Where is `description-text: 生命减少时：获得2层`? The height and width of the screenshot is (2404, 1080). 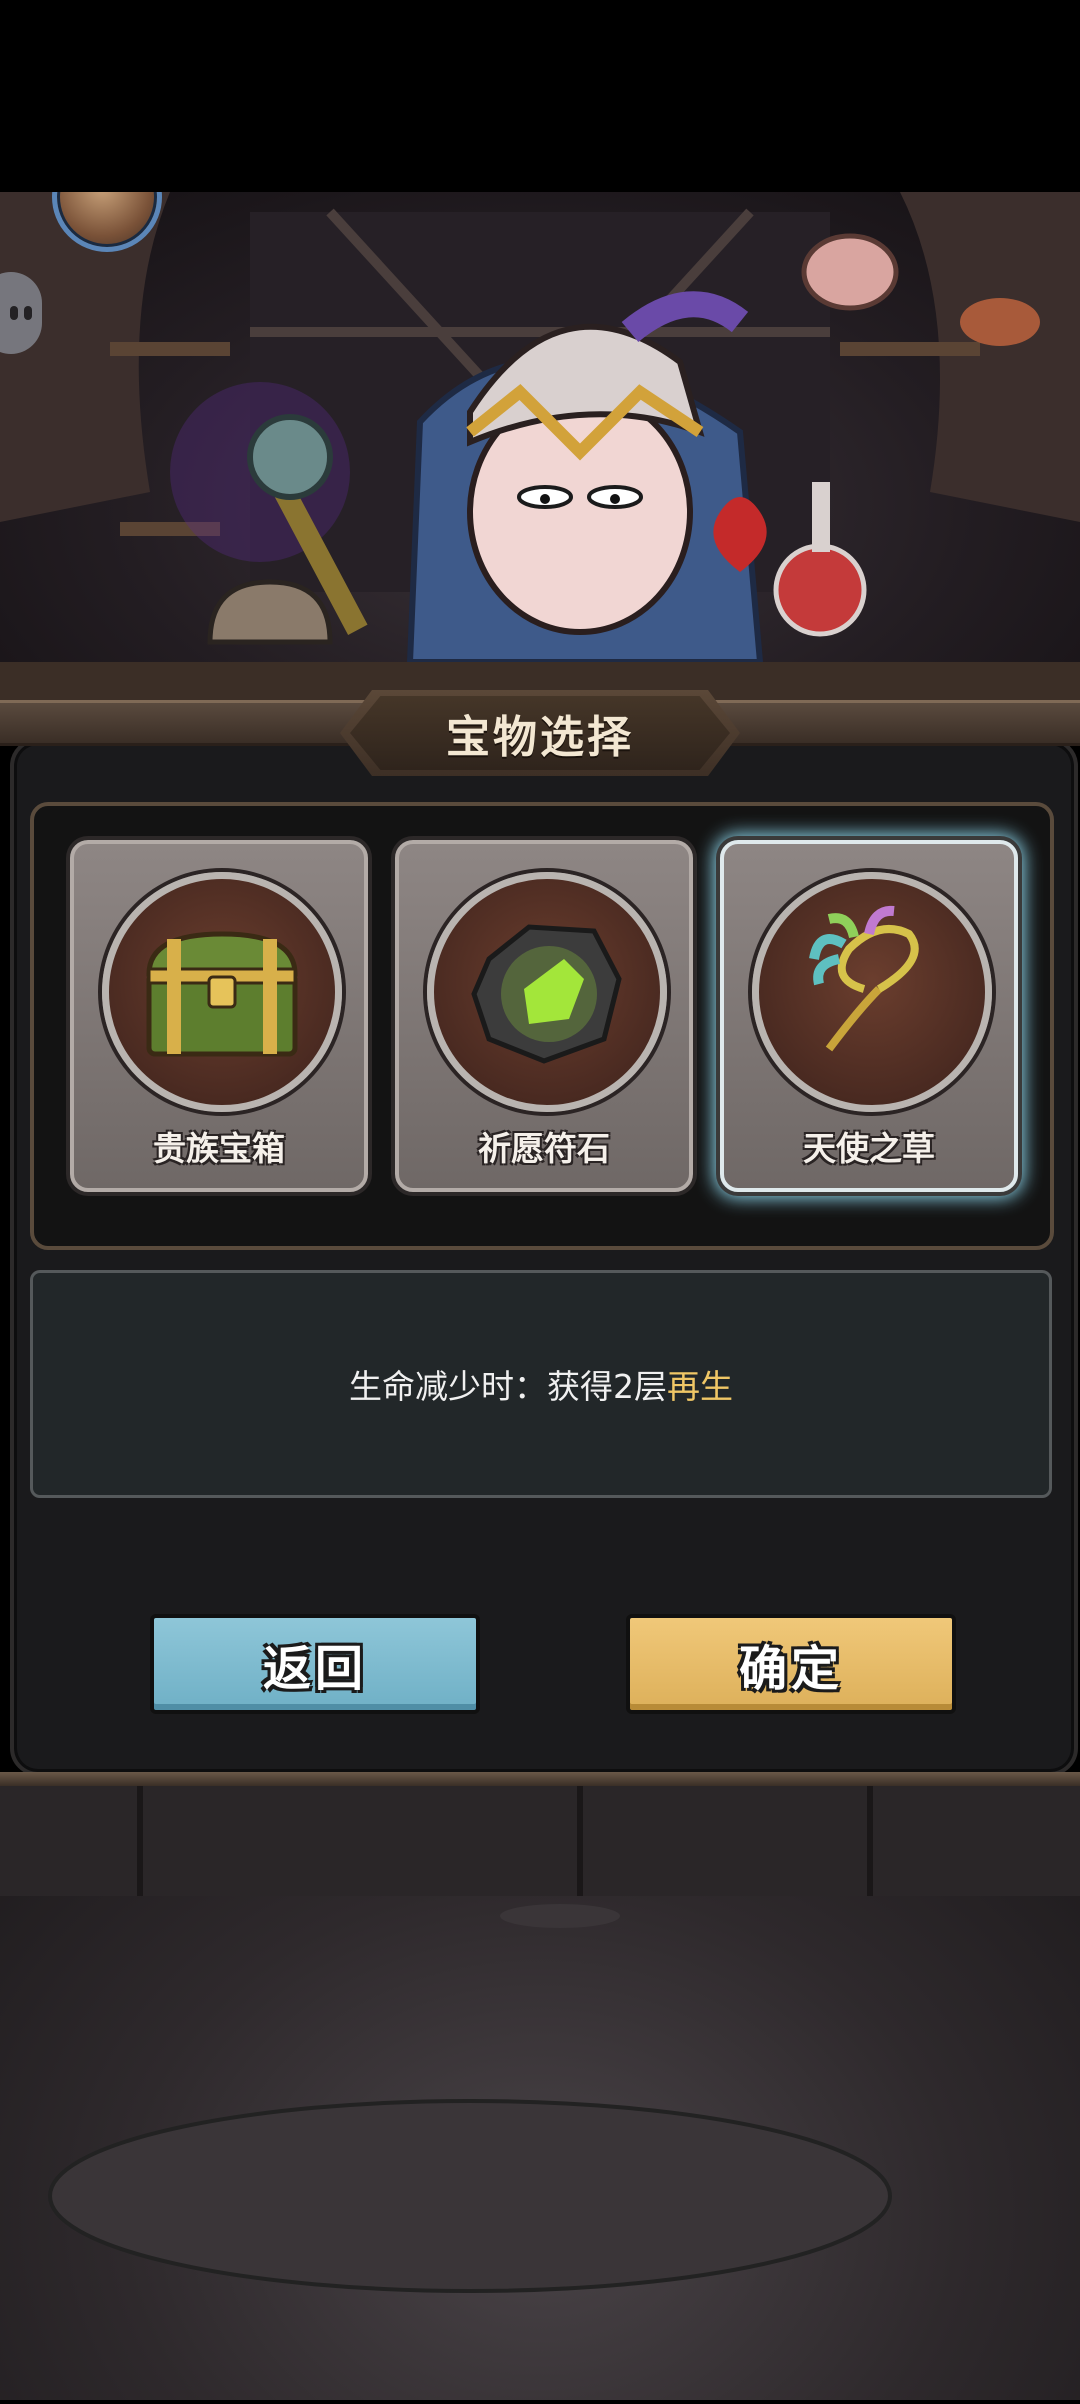 description-text: 生命减少时：获得2层 is located at coordinates (508, 1386).